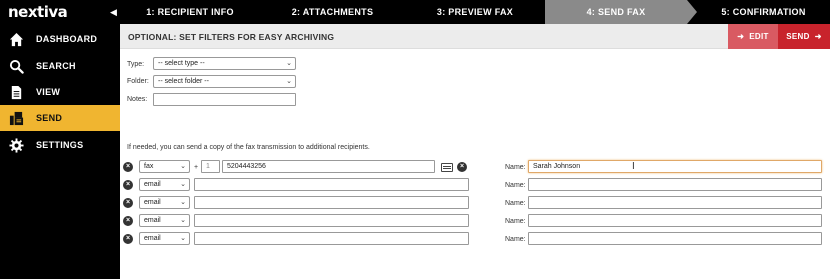  What do you see at coordinates (224, 99) in the screenshot?
I see `notes-input` at bounding box center [224, 99].